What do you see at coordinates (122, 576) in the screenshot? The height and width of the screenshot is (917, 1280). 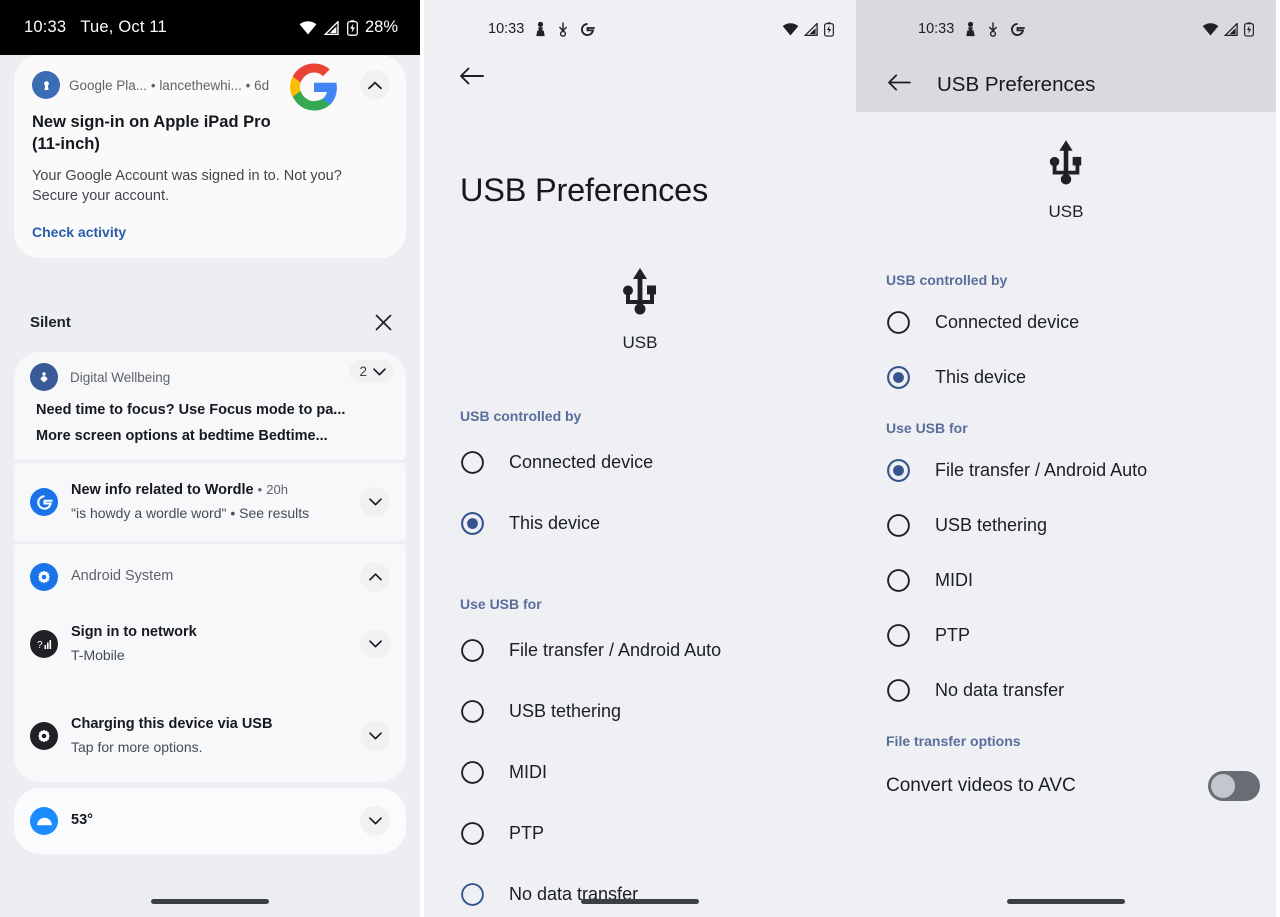 I see `android-system-label: Android System` at bounding box center [122, 576].